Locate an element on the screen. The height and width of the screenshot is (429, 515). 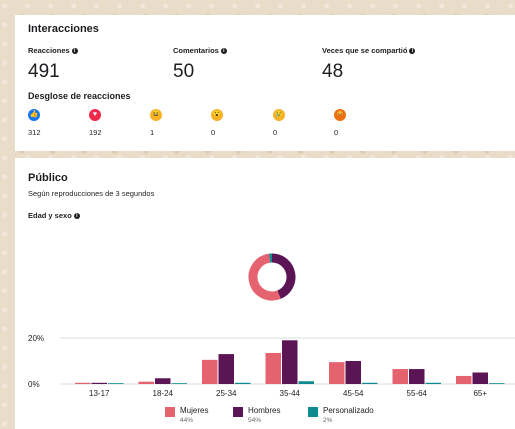
bar-personalizado-65+ is located at coordinates (497, 383).